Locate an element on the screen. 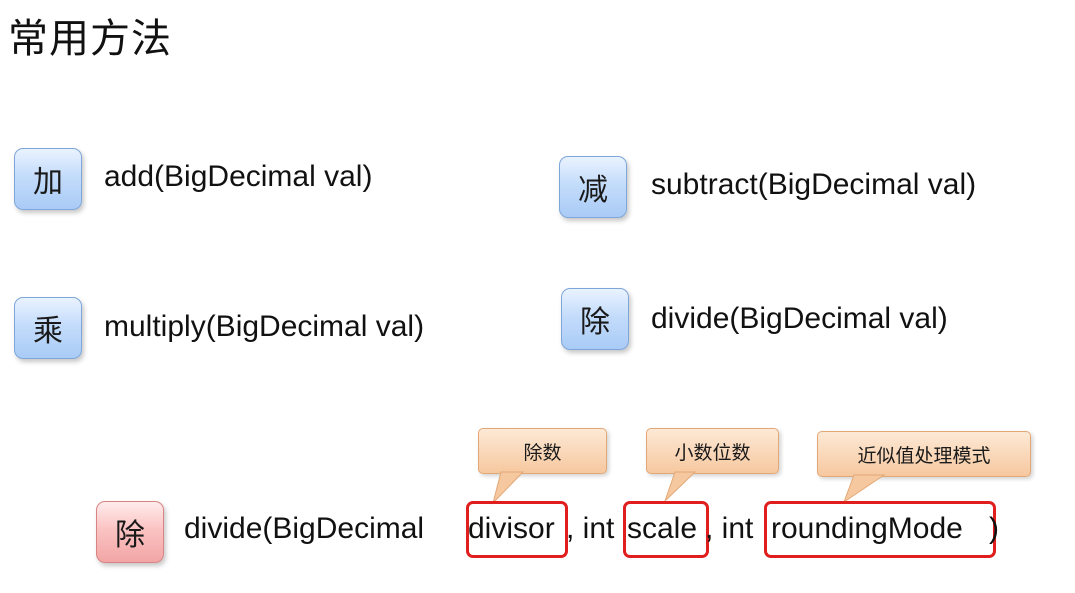 The width and height of the screenshot is (1075, 593). divide-full-badge: 除 is located at coordinates (130, 532).